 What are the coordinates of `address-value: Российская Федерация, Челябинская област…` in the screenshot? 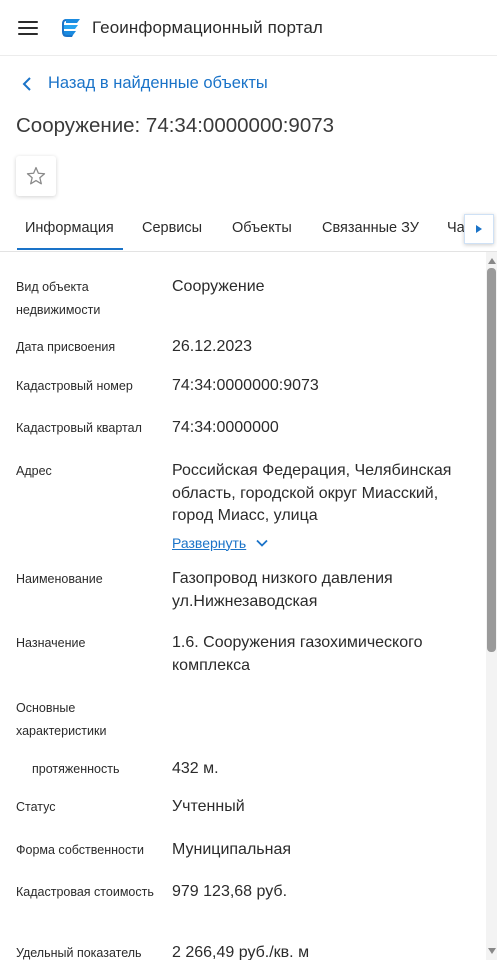 It's located at (312, 493).